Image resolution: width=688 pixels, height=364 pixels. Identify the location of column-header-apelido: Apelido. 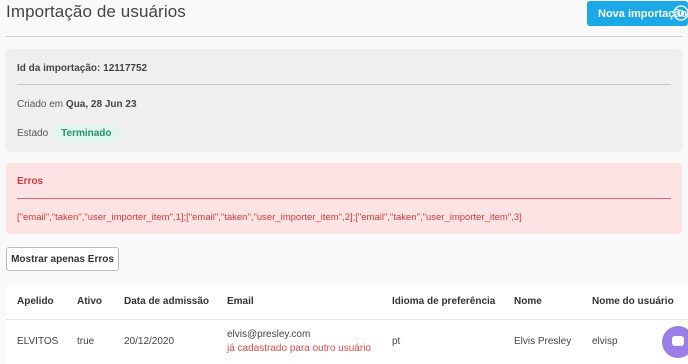
(35, 301).